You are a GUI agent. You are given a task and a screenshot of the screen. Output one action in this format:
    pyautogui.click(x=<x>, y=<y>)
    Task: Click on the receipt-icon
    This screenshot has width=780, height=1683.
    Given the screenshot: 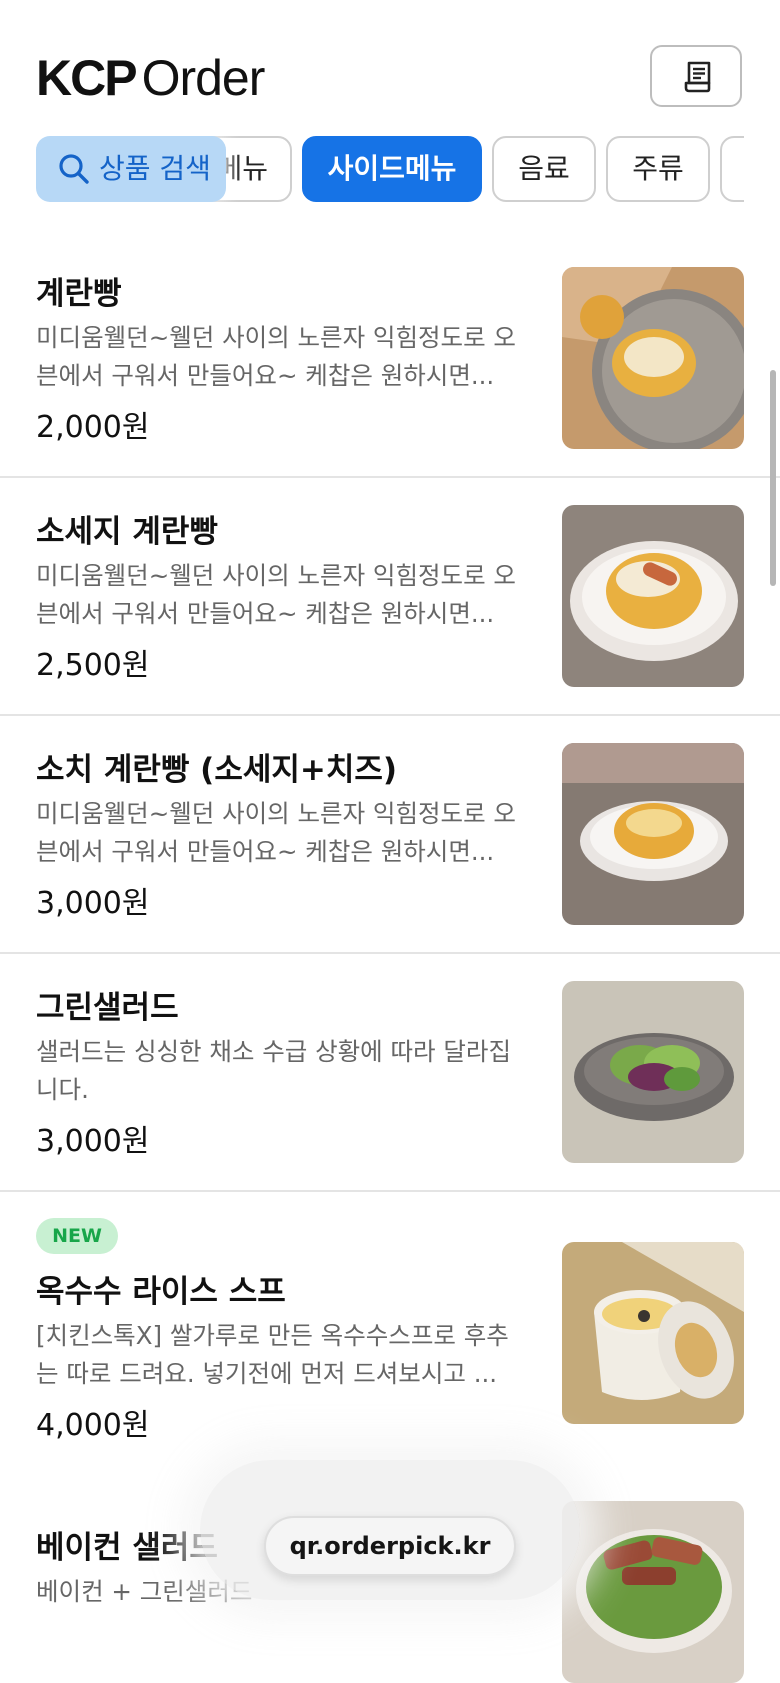 What is the action you would take?
    pyautogui.click(x=697, y=77)
    